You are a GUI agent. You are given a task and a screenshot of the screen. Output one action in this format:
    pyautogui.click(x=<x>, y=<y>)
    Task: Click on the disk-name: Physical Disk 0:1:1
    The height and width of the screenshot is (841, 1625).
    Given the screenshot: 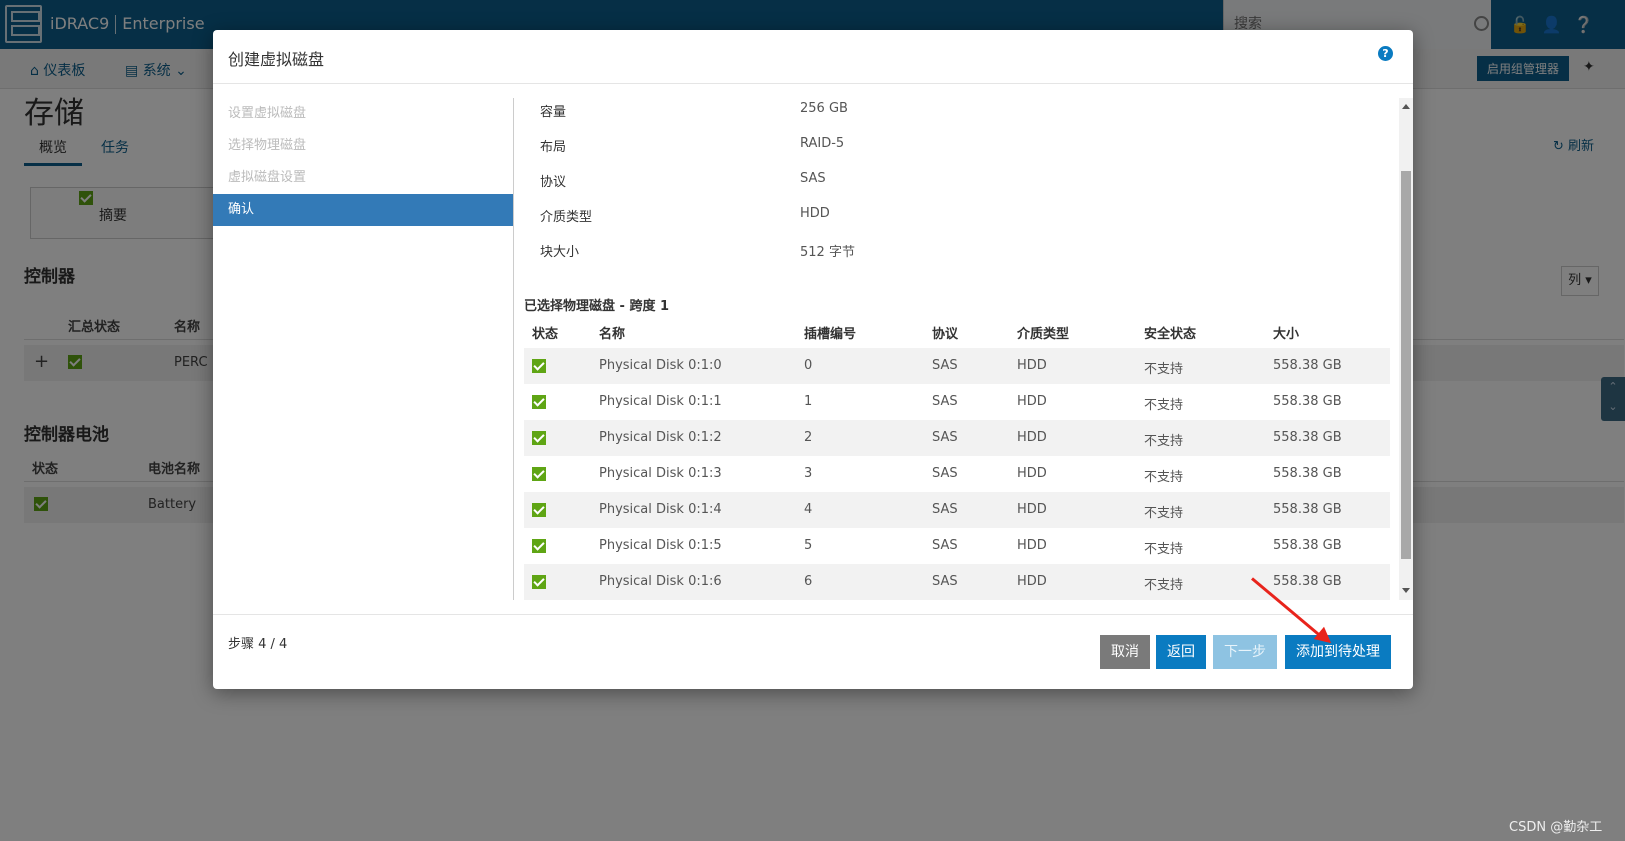 What is the action you would take?
    pyautogui.click(x=660, y=401)
    